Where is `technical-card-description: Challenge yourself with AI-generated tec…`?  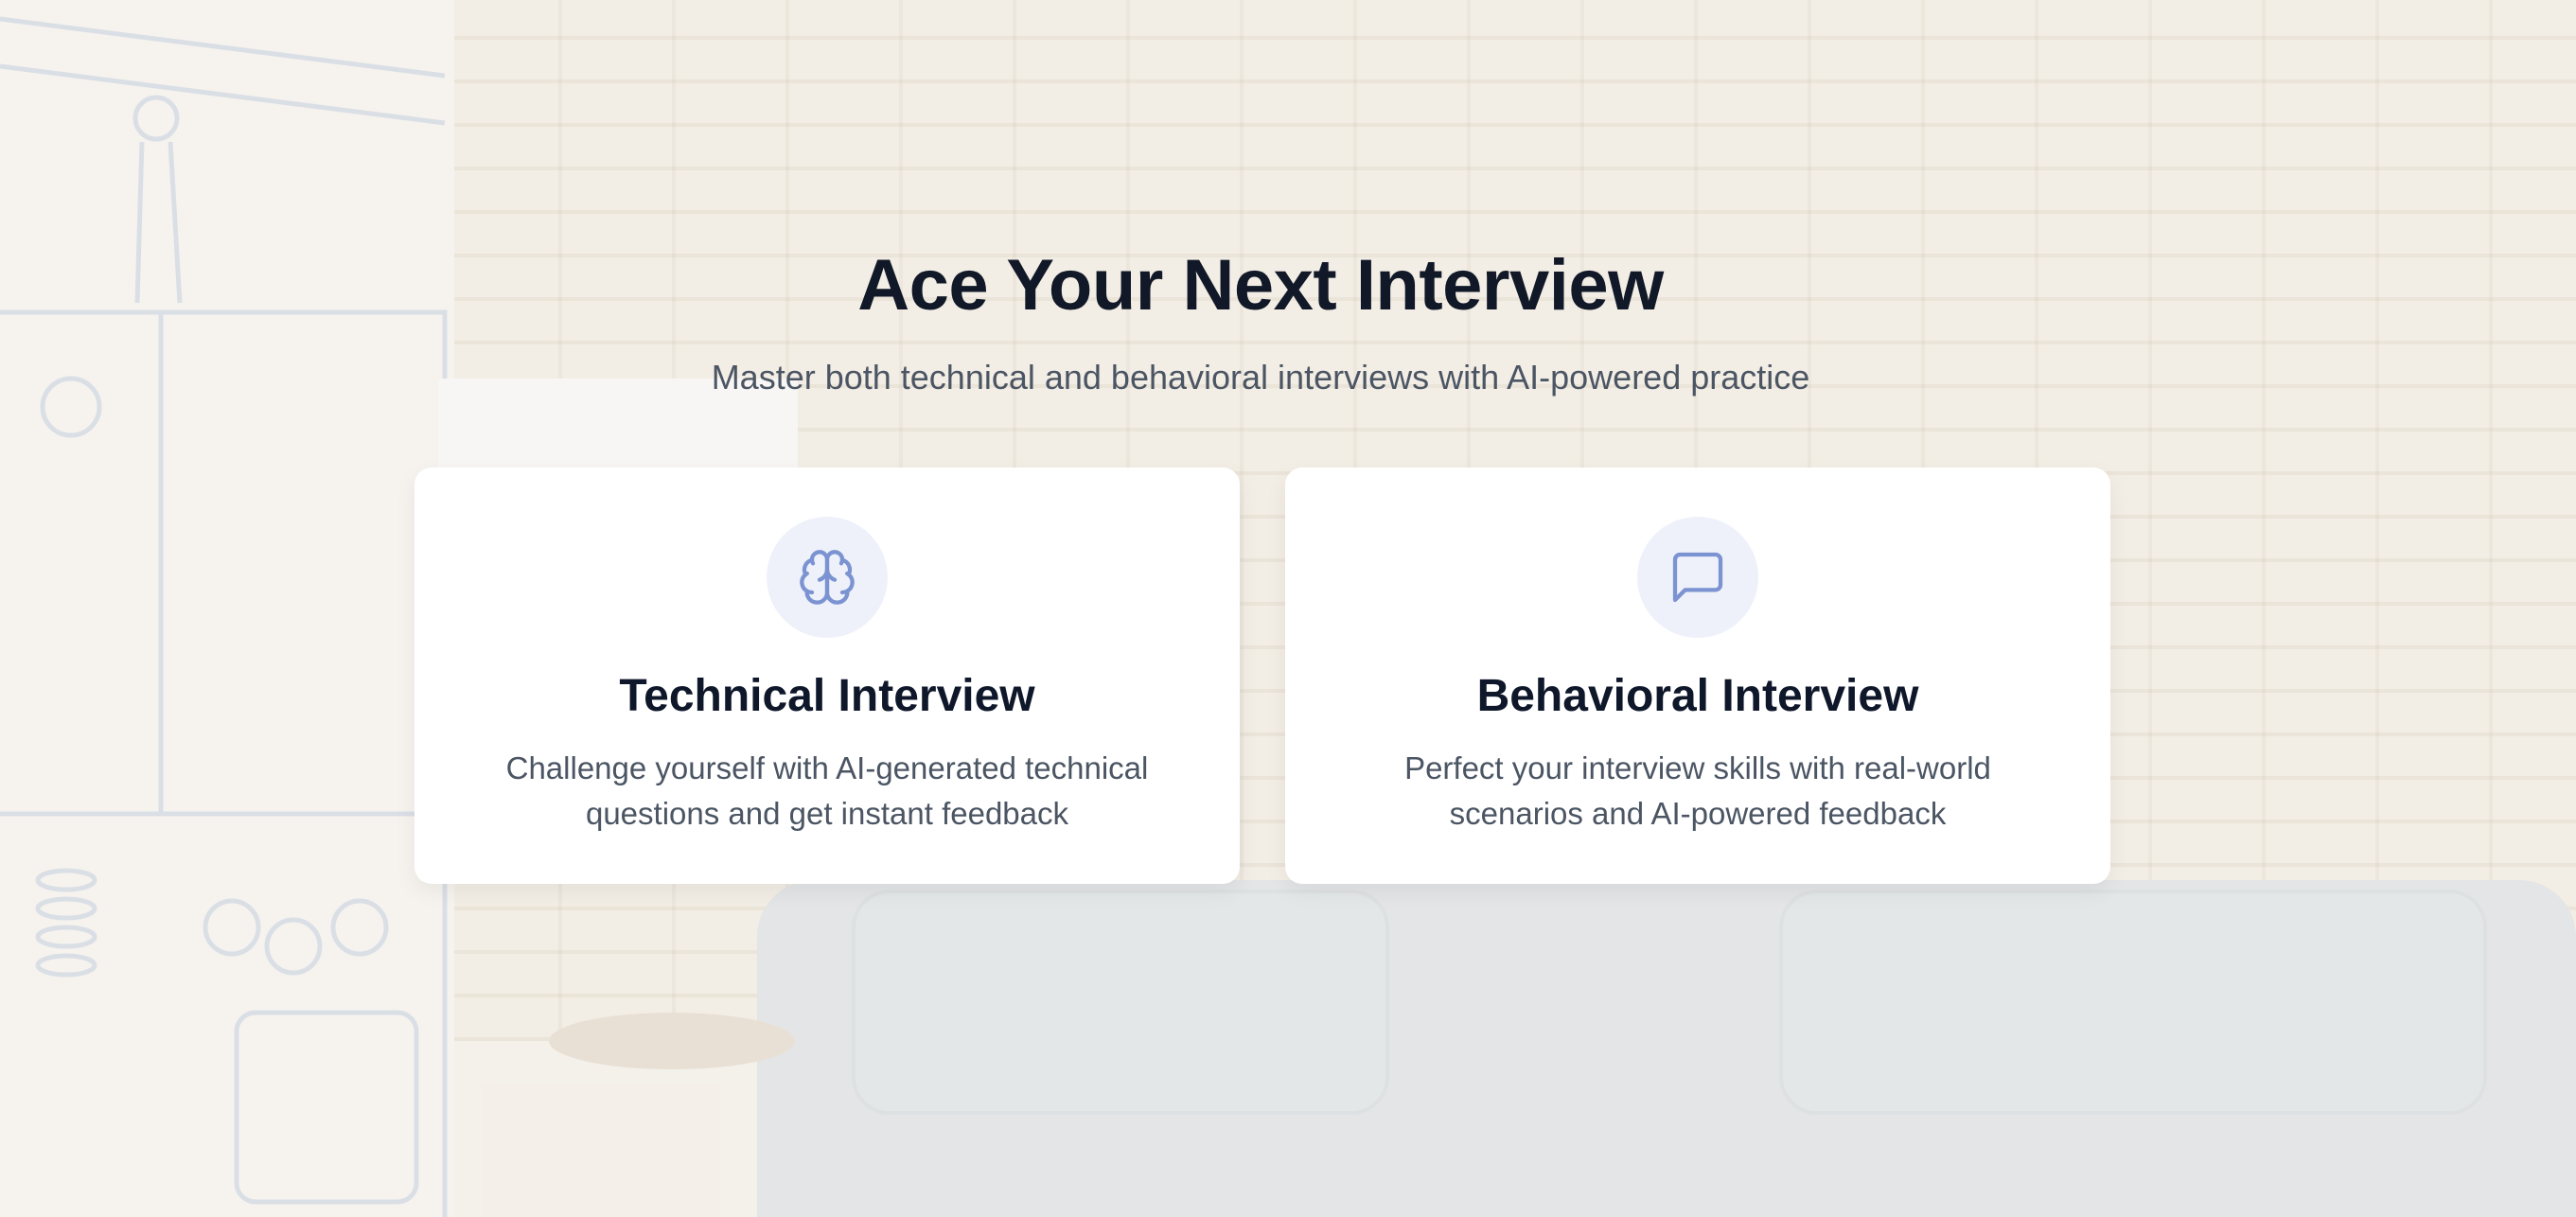
technical-card-description: Challenge yourself with AI-generated tec… is located at coordinates (827, 790).